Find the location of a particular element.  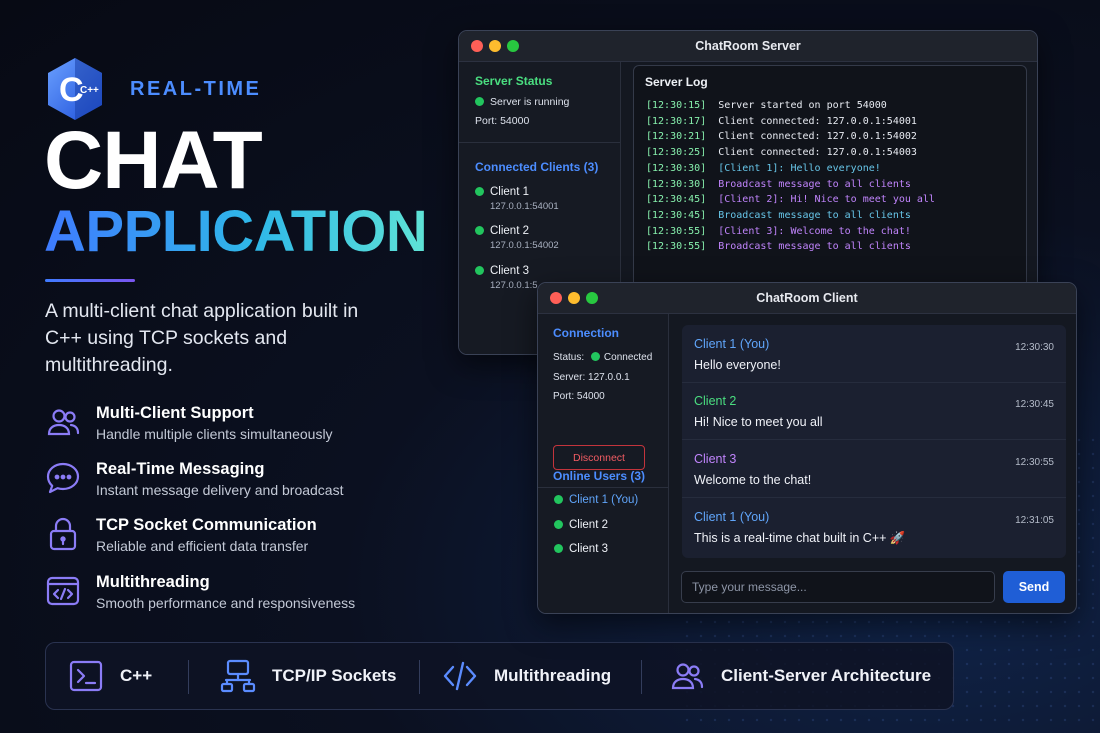

message-text: This is a real-time chat built in C++ 🚀 is located at coordinates (800, 538).